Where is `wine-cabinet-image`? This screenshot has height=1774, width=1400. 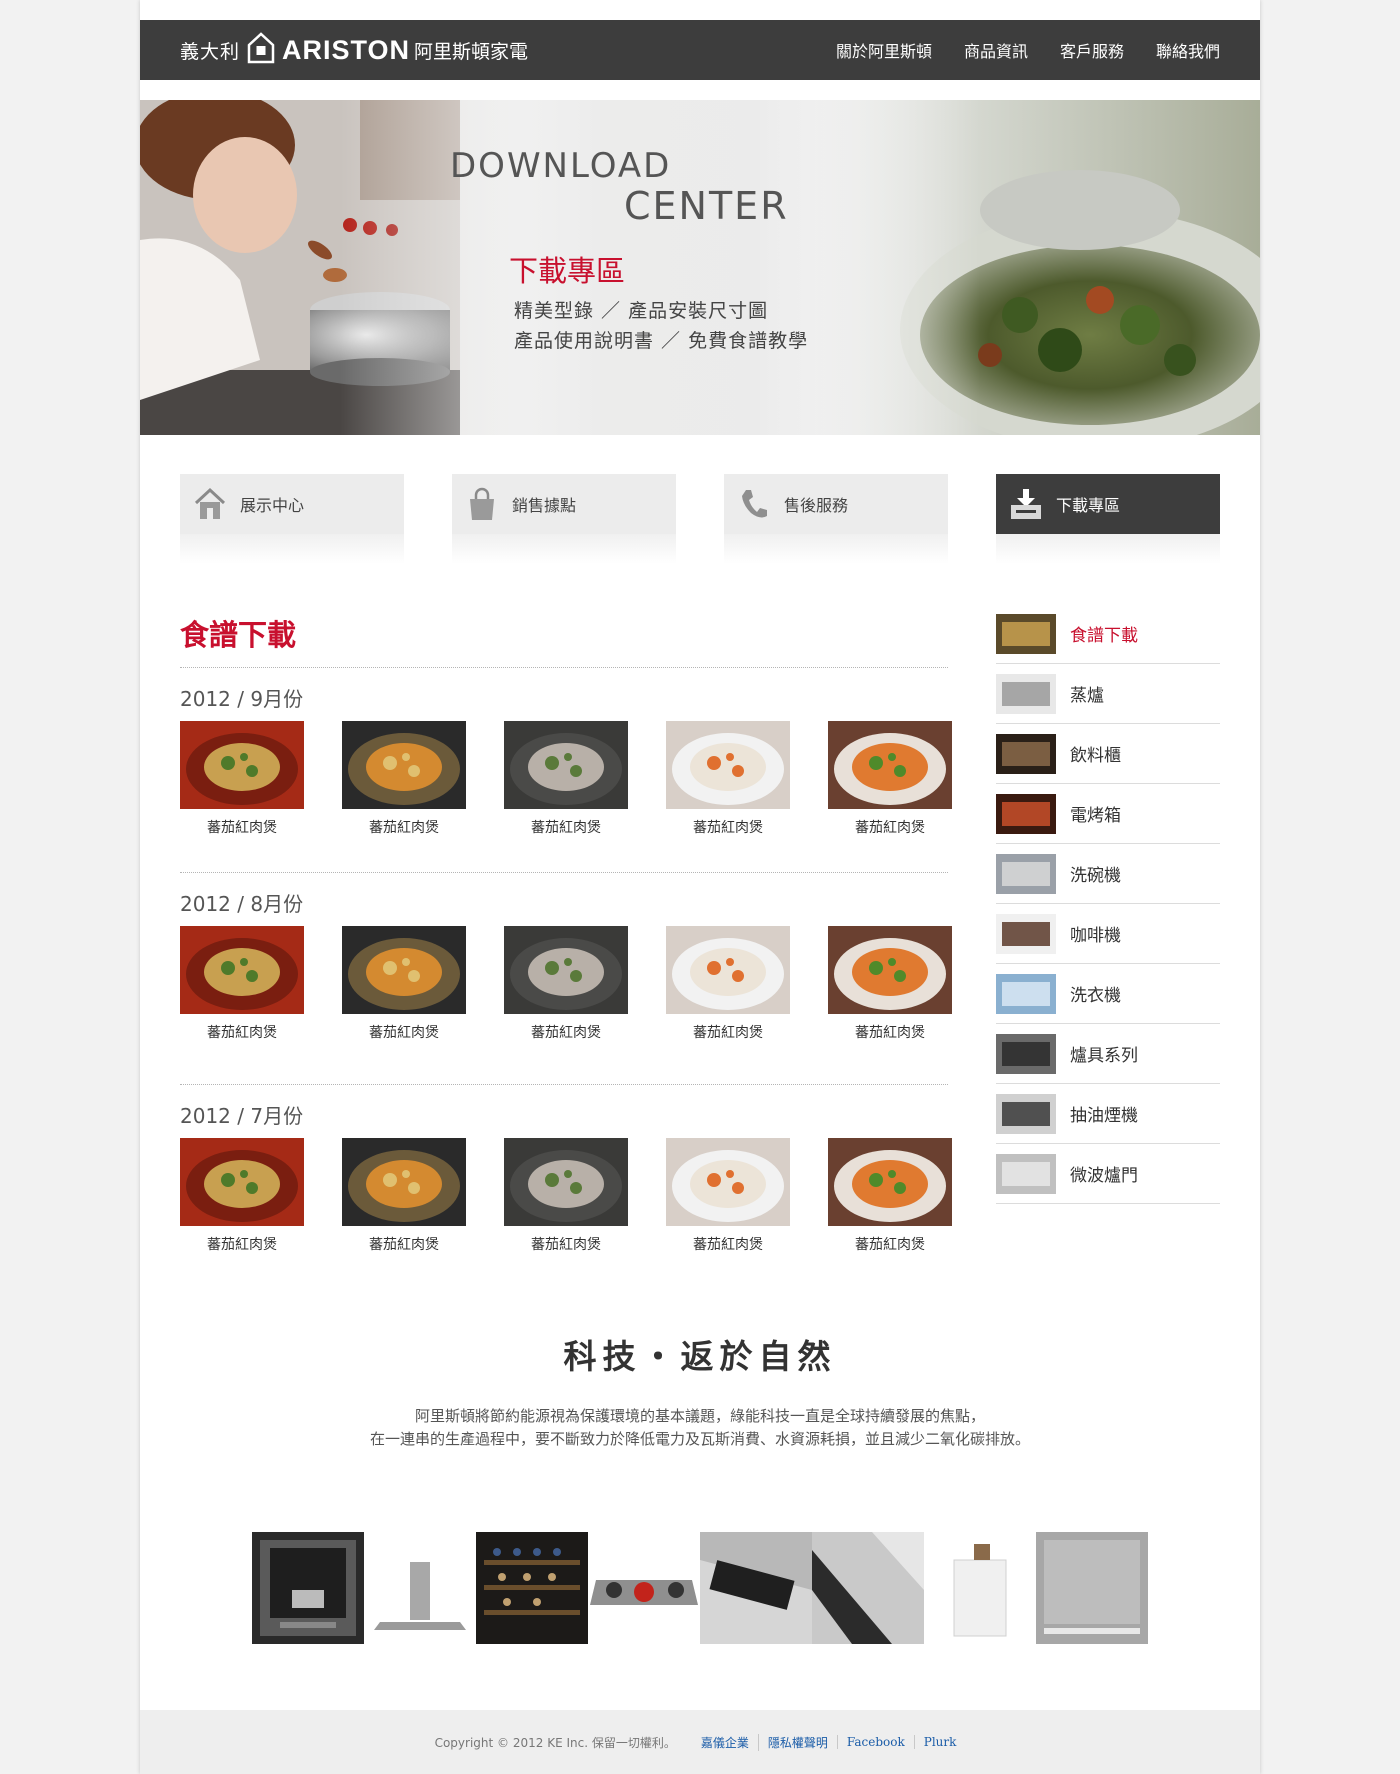 wine-cabinet-image is located at coordinates (532, 1588).